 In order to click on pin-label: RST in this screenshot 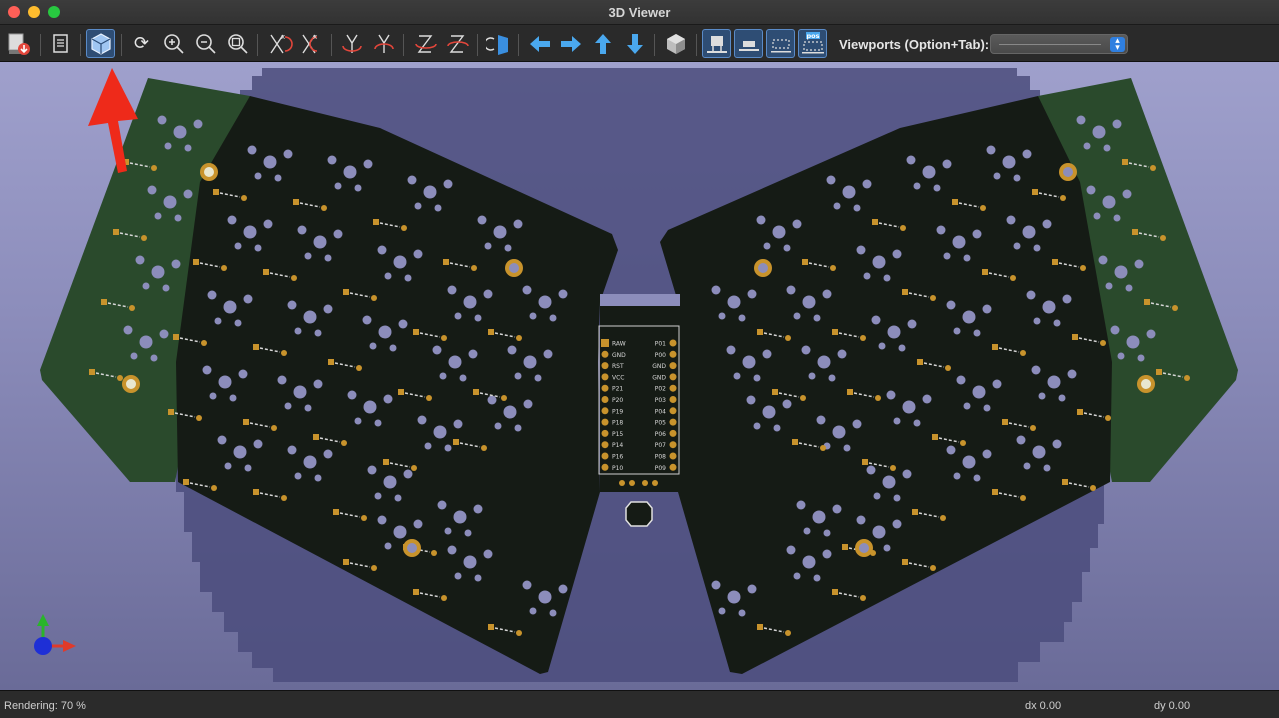, I will do `click(618, 366)`.